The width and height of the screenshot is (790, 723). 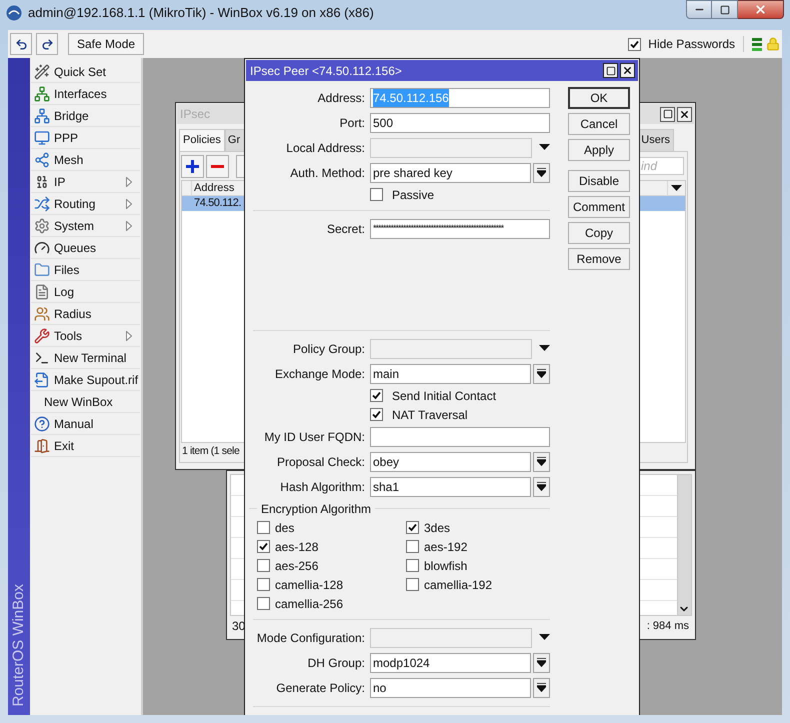 I want to click on gear-icon, so click(x=42, y=226).